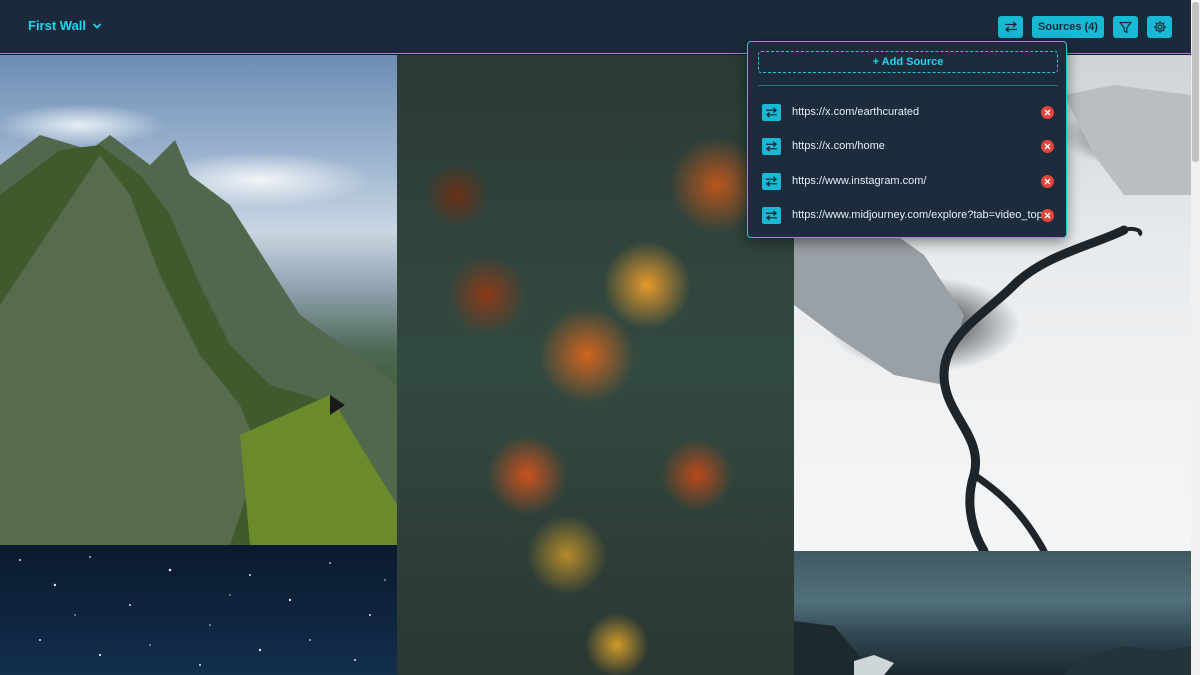 This screenshot has height=675, width=1200. I want to click on filter-icon, so click(1125, 27).